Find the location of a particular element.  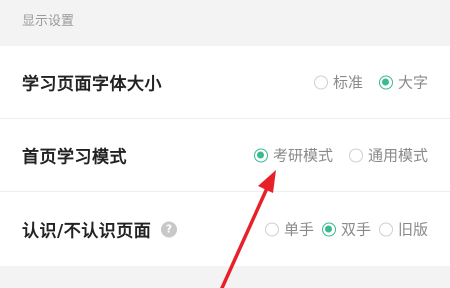

font-size-label: 学习页面字体大小 is located at coordinates (92, 84).